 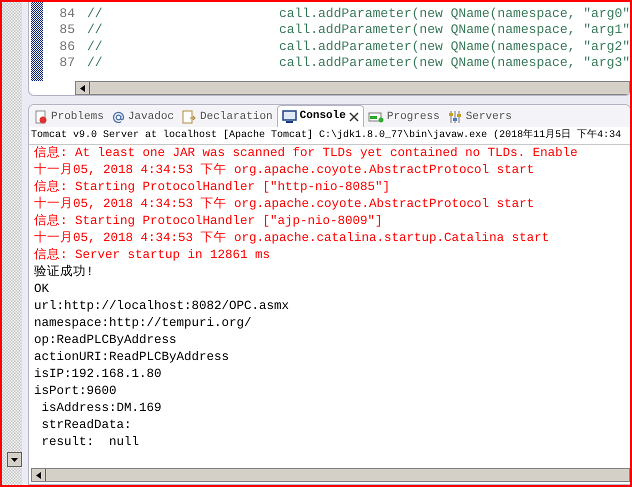 I want to click on view-tab: Servers, so click(x=480, y=117).